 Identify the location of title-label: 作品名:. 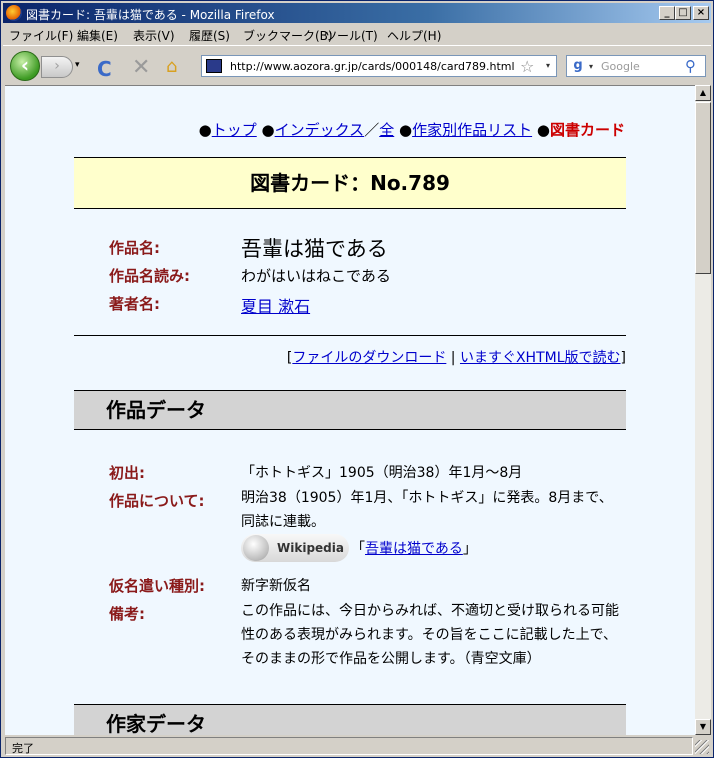
(134, 248).